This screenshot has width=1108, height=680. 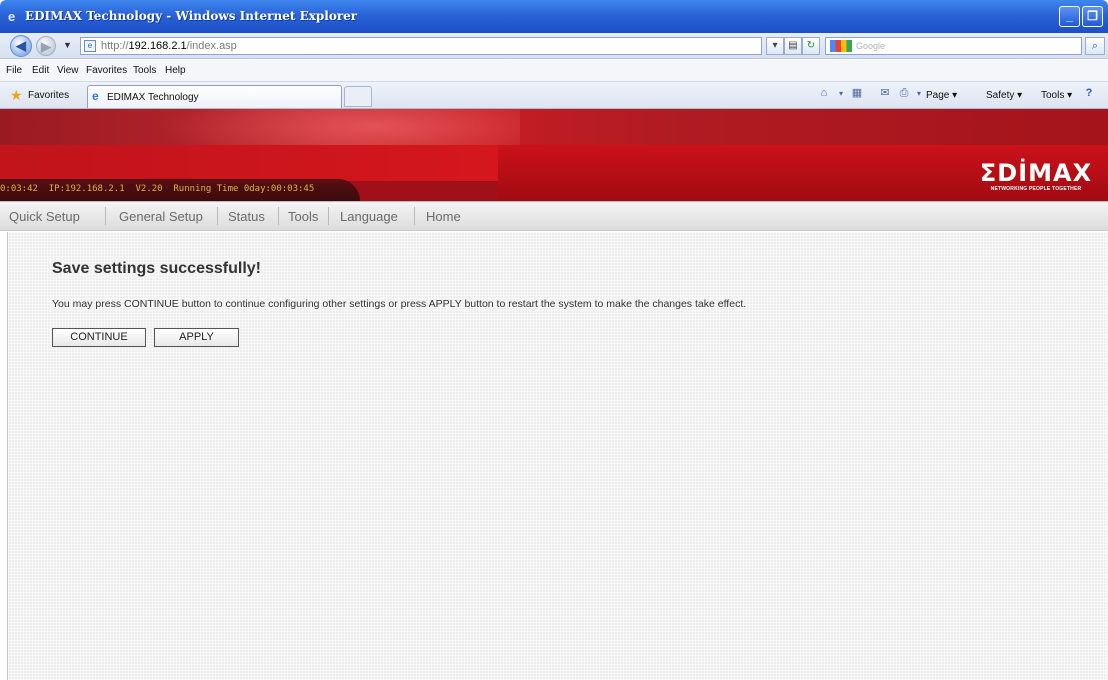 What do you see at coordinates (14, 70) in the screenshot?
I see `menu-file: File` at bounding box center [14, 70].